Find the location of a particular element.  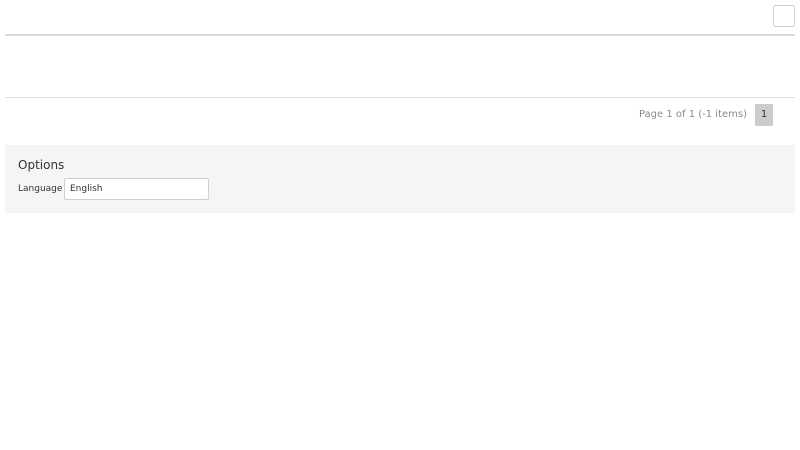

pager-page-button: 1 is located at coordinates (764, 115).